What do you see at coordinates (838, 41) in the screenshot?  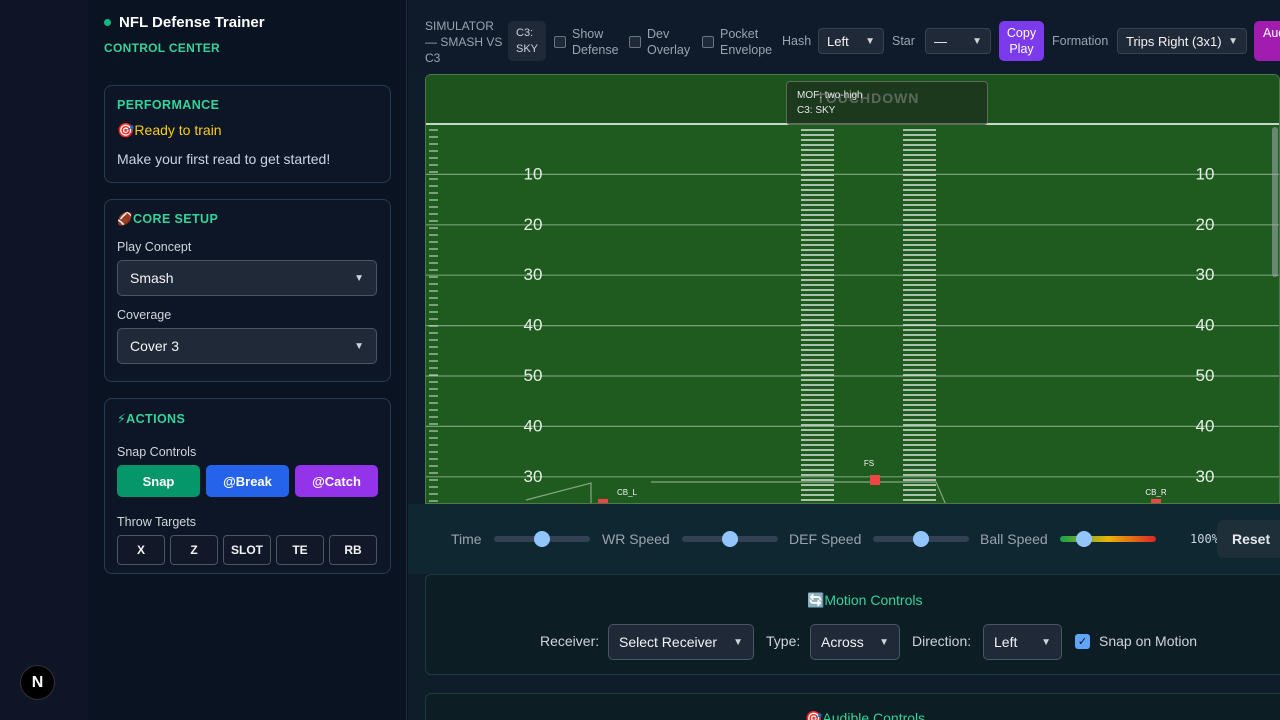 I see `hash-value: Left` at bounding box center [838, 41].